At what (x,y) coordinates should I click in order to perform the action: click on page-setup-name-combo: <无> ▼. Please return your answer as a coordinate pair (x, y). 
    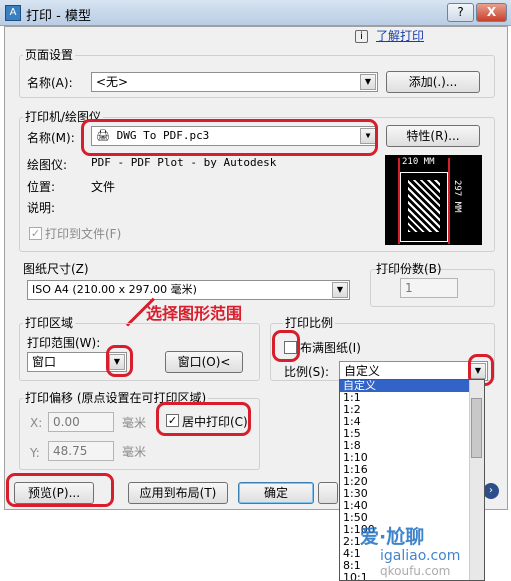
    Looking at the image, I should click on (234, 82).